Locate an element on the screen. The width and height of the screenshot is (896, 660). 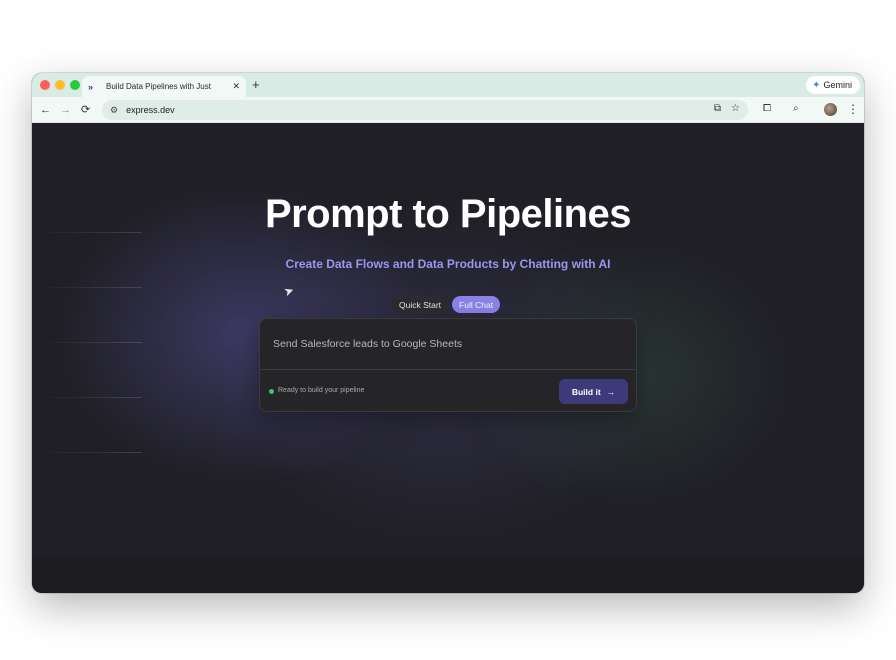
install-app-icon: ⧉ is located at coordinates (717, 108).